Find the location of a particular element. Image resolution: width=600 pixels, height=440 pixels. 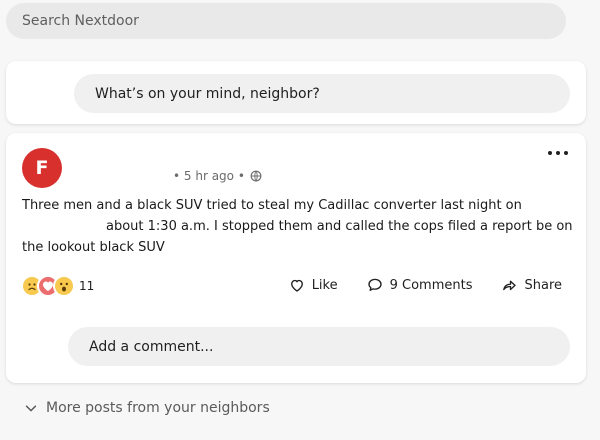

comment-bubble-icon is located at coordinates (374, 284).